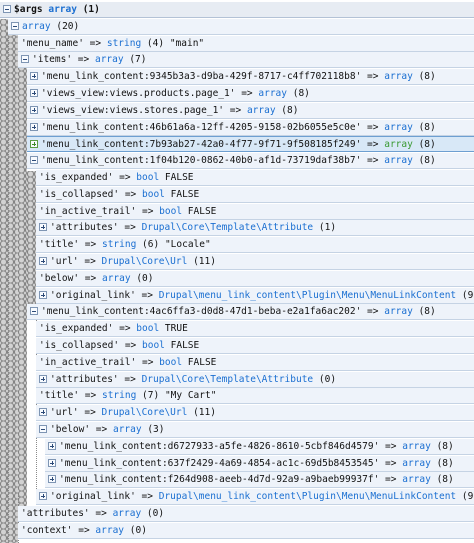  I want to click on tree-row-l4-expanded: 'is_expanded' => bool FALSE, so click(255, 178).